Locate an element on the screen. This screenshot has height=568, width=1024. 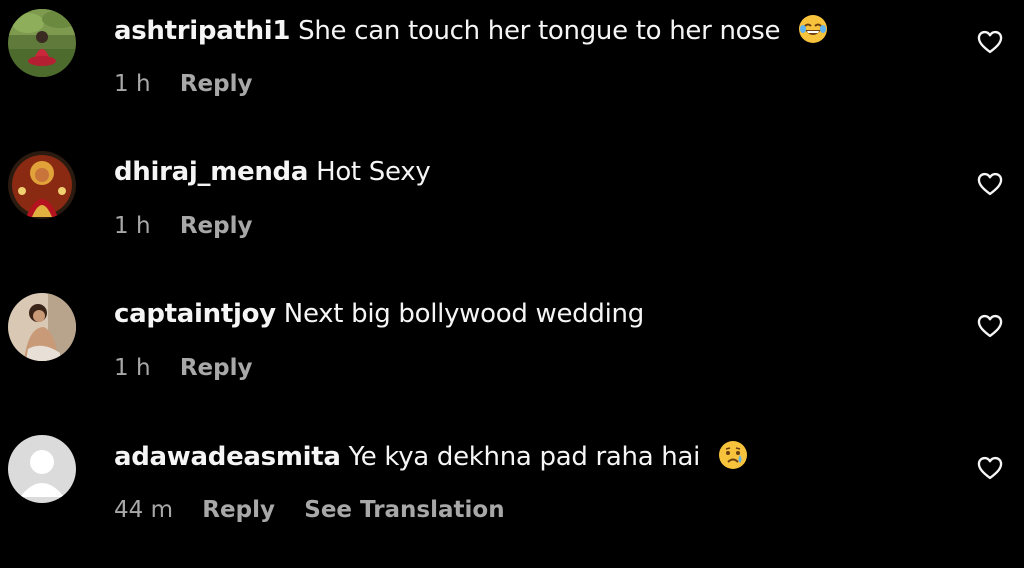
comment-meta: 44 m Reply See Translation is located at coordinates (320, 510).